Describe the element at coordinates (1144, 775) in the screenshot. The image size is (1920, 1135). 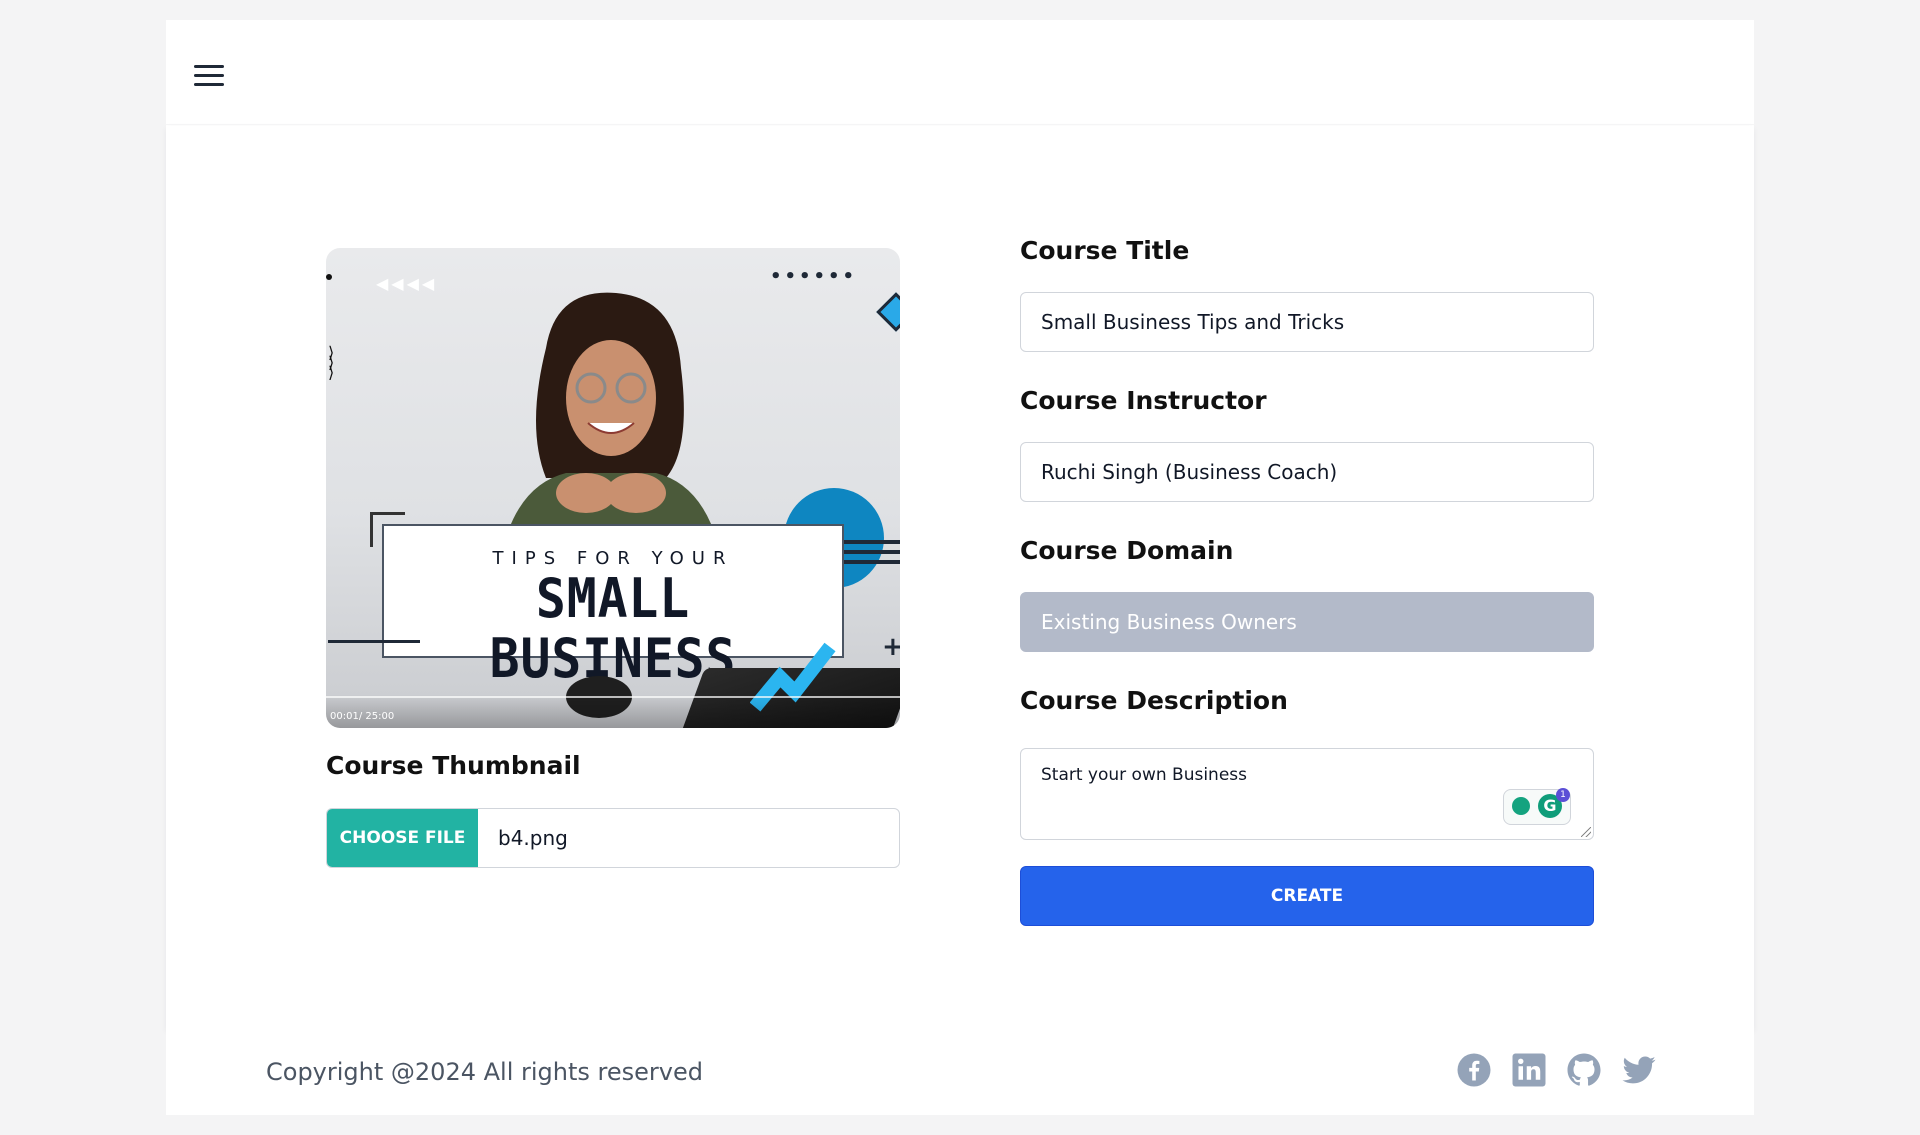
I see `description-text: Start your own Business` at that location.